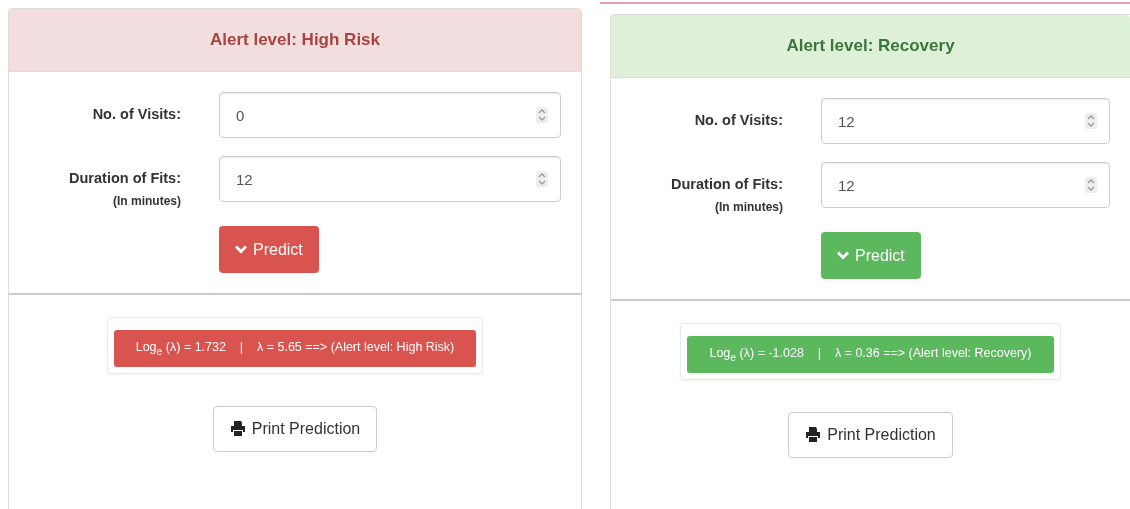  What do you see at coordinates (390, 115) in the screenshot?
I see `number-field: 0` at bounding box center [390, 115].